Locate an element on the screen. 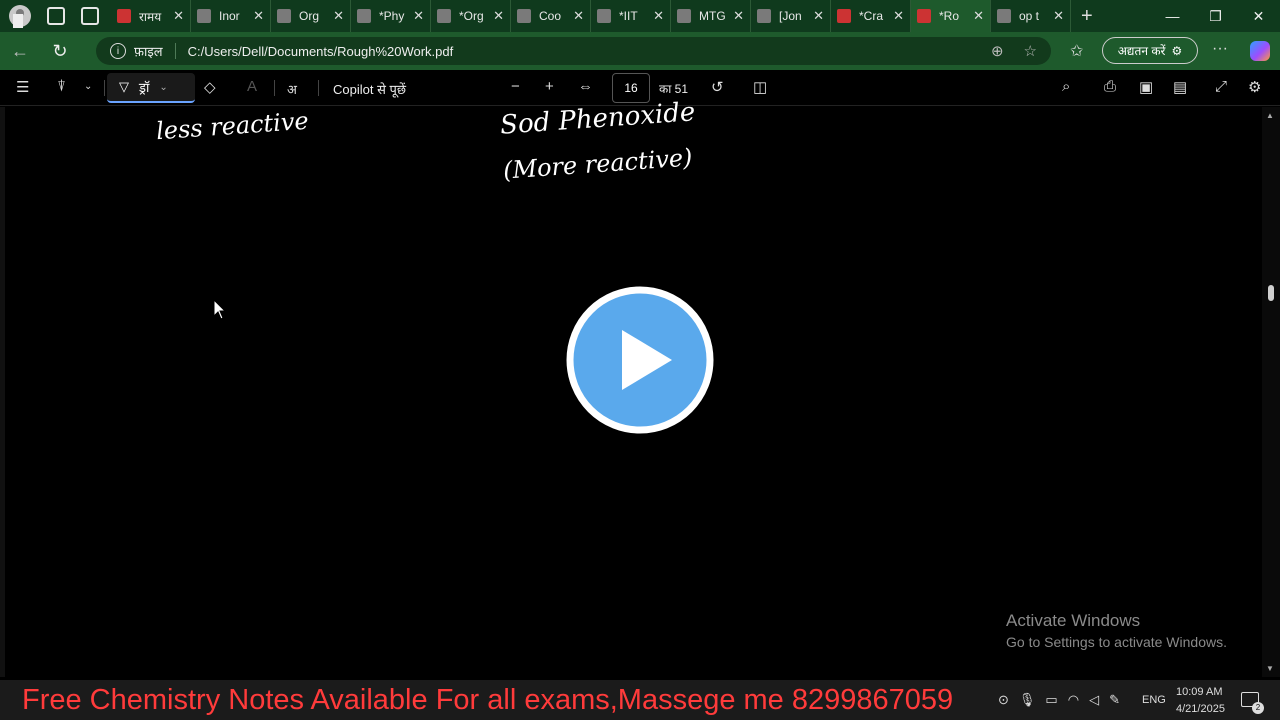  browser-tab: *Org ✕ is located at coordinates (471, 16).